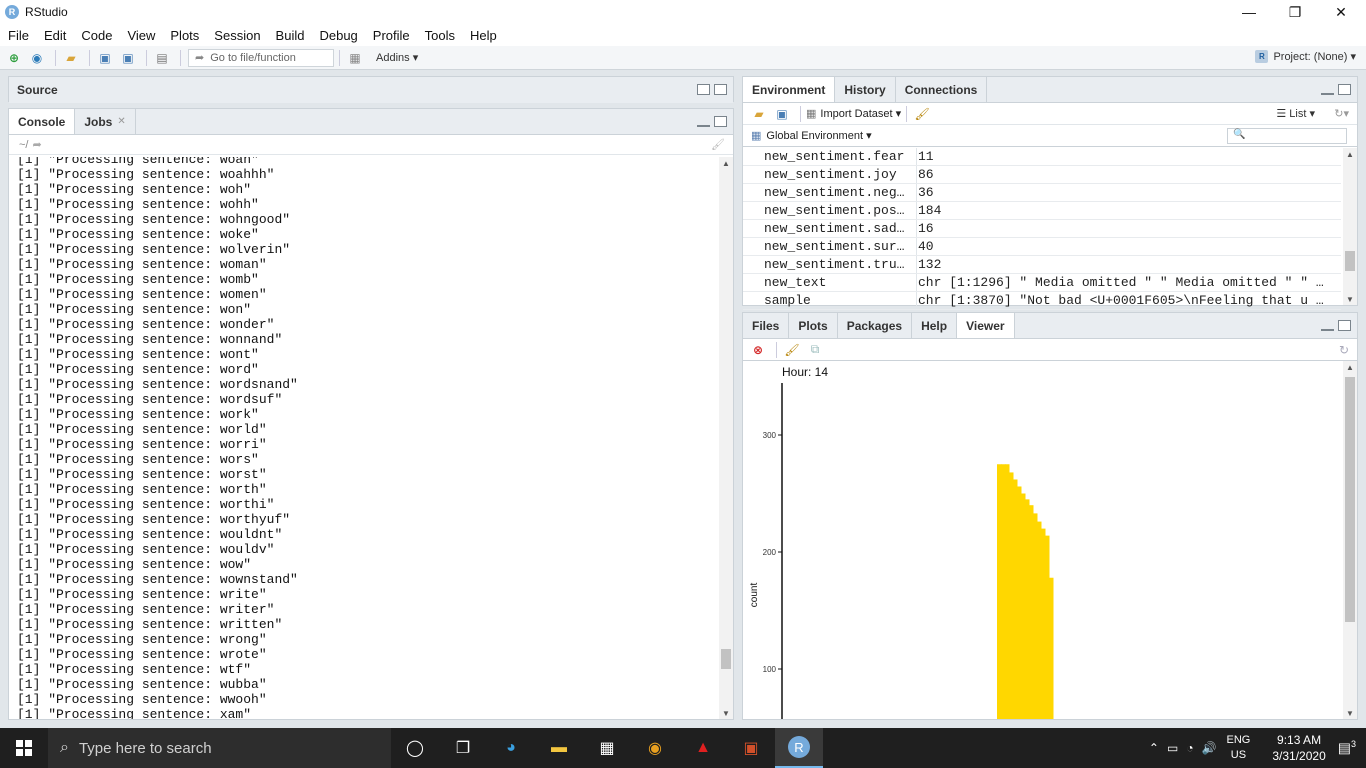 The image size is (1366, 768). What do you see at coordinates (758, 350) in the screenshot?
I see `stop-icon: ⊗` at bounding box center [758, 350].